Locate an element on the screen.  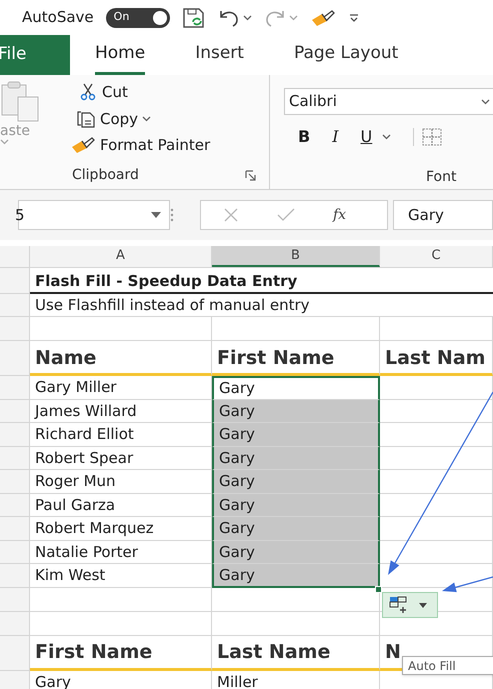
ribbon-tab: Insert is located at coordinates (219, 55).